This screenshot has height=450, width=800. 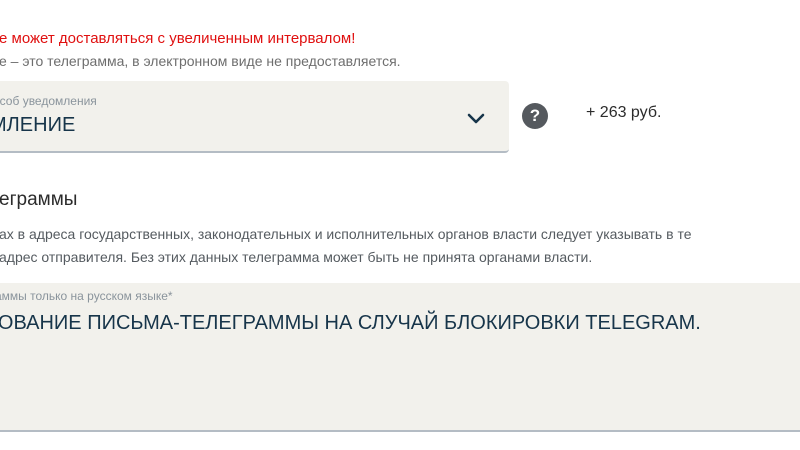 I want to click on notification-method-label: особ уведомления, so click(x=48, y=101).